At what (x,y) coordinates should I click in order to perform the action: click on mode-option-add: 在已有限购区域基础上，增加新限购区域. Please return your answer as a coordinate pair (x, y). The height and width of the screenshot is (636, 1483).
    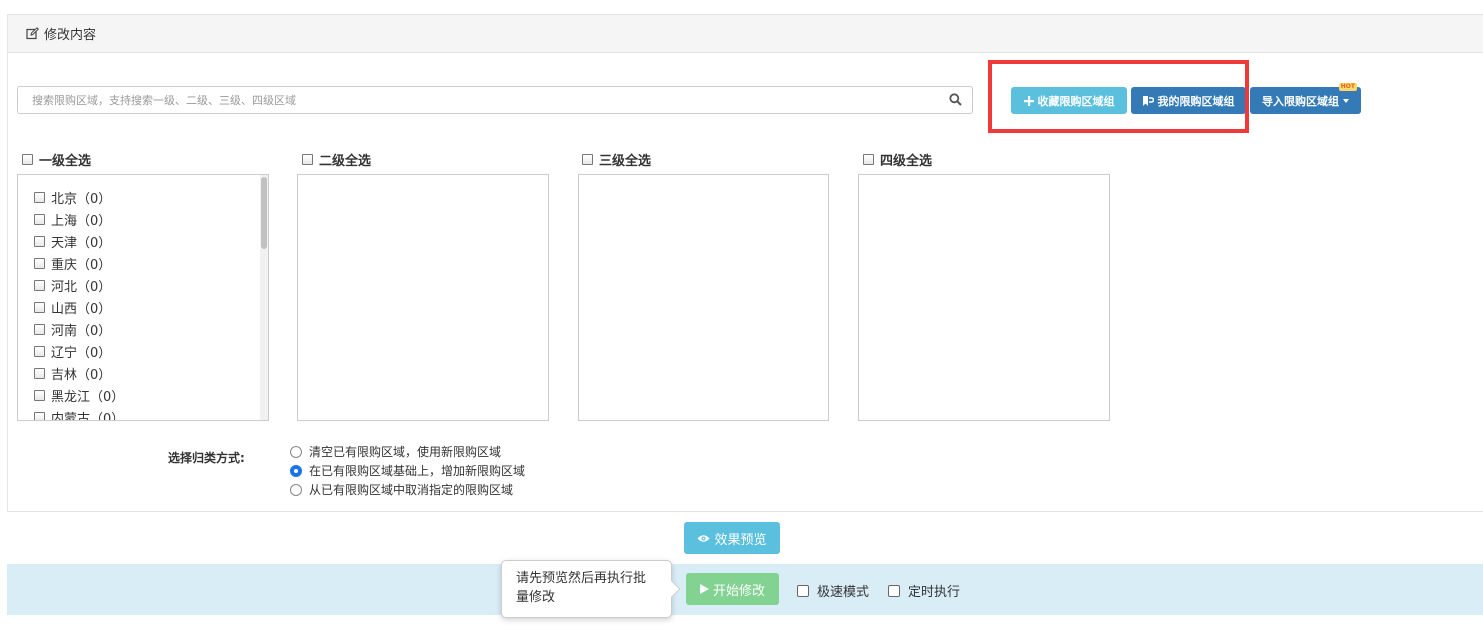
    Looking at the image, I should click on (407, 470).